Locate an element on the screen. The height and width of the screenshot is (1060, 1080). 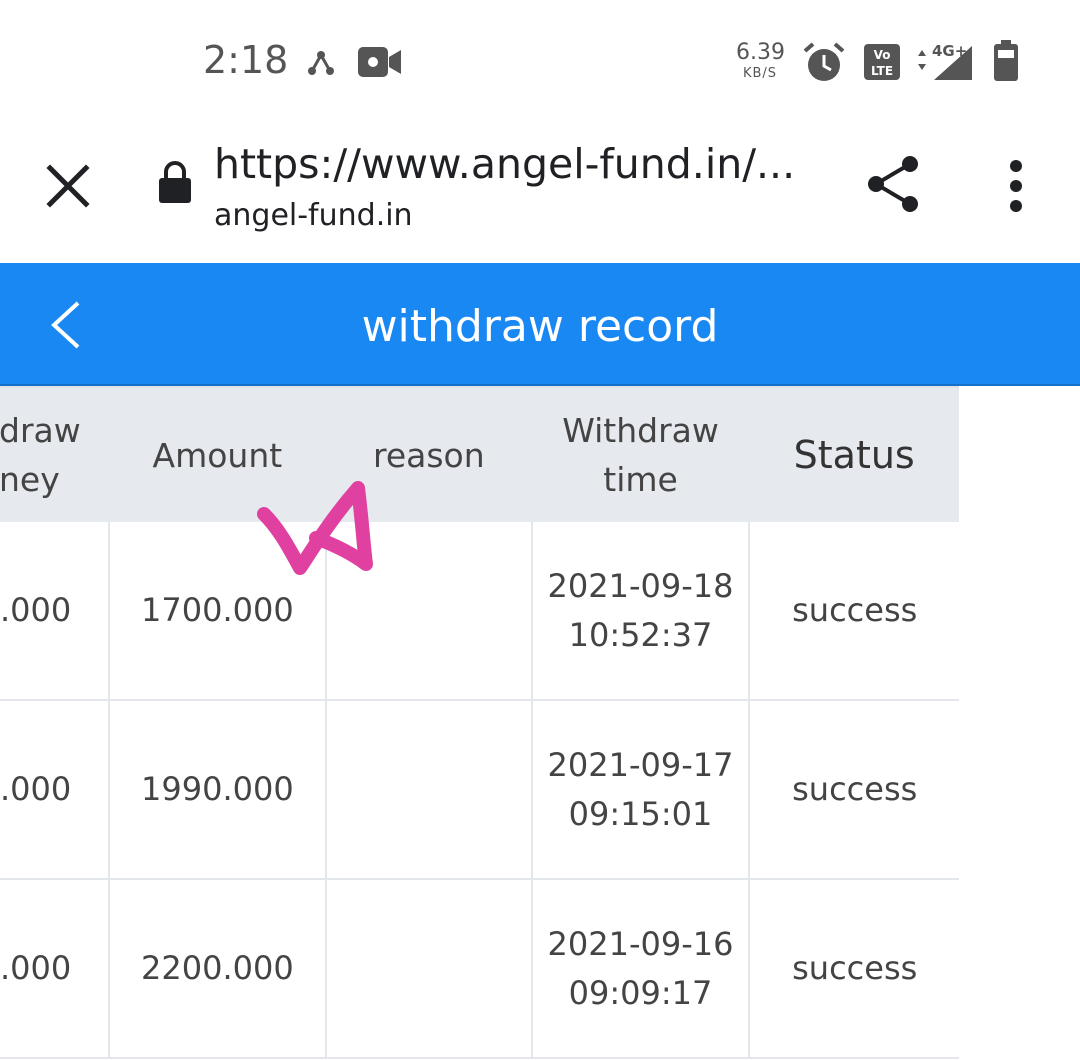
domain-text: angel-fund.in is located at coordinates (313, 215).